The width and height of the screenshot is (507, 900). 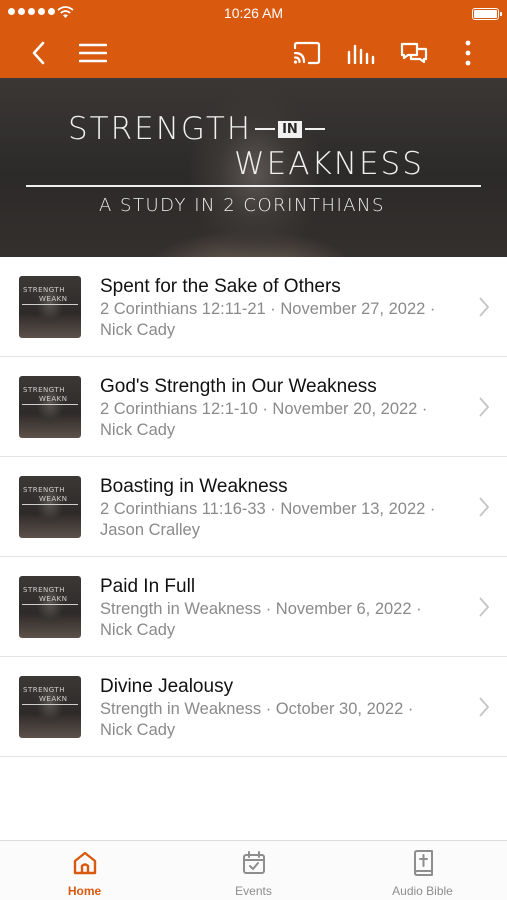 I want to click on more-vertical-icon, so click(x=468, y=53).